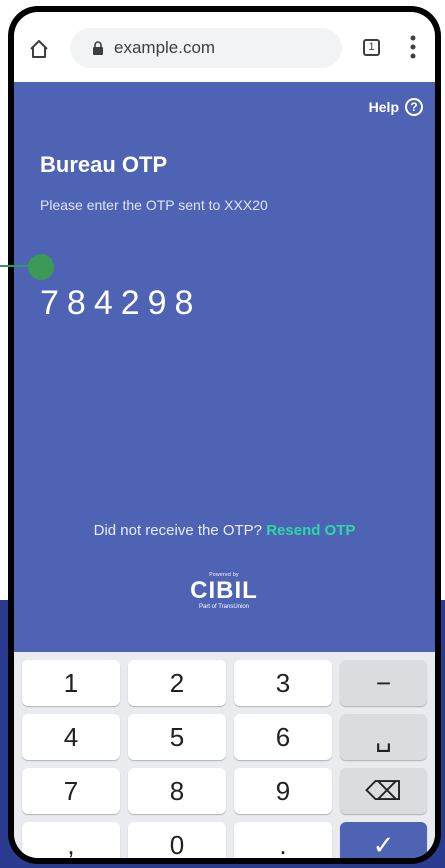 This screenshot has width=445, height=868. Describe the element at coordinates (177, 683) in the screenshot. I see `key-2: 2` at that location.